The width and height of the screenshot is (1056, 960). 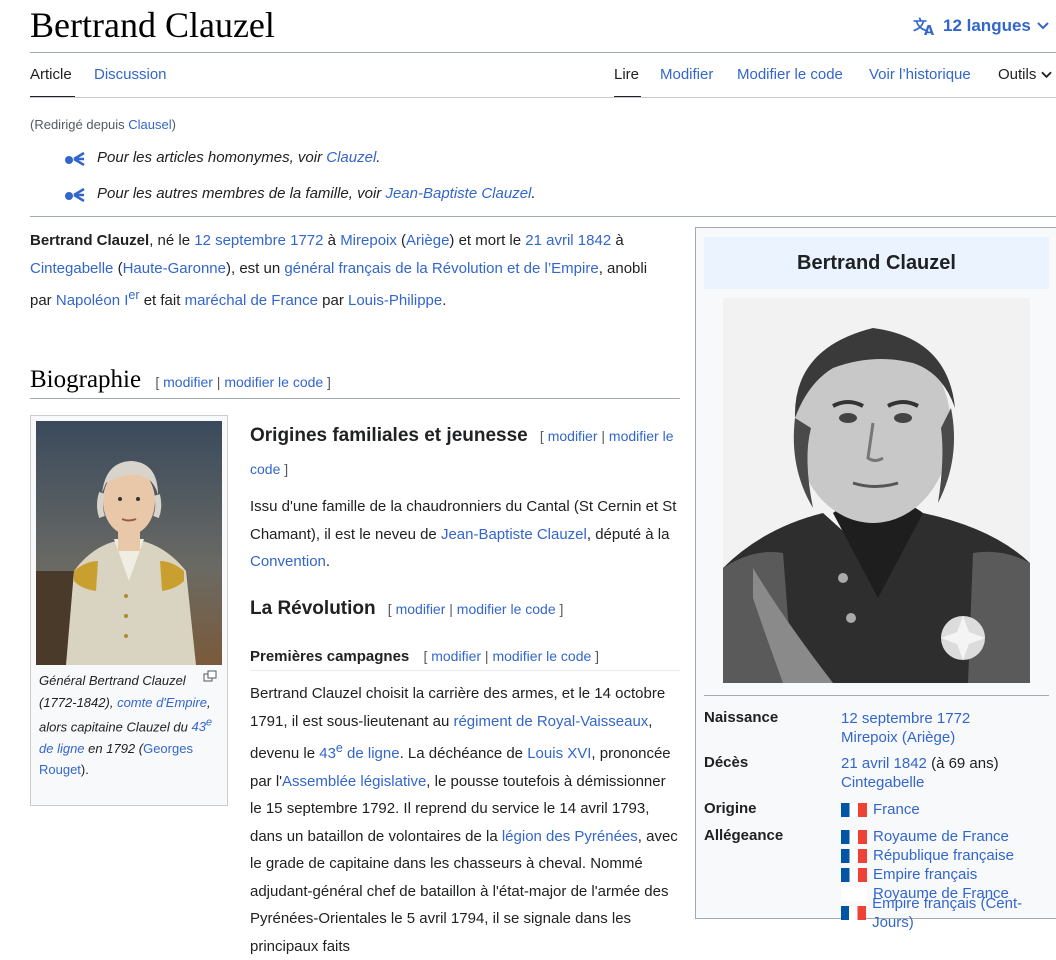 What do you see at coordinates (981, 26) in the screenshot?
I see `language-selector: 文A 12 langues` at bounding box center [981, 26].